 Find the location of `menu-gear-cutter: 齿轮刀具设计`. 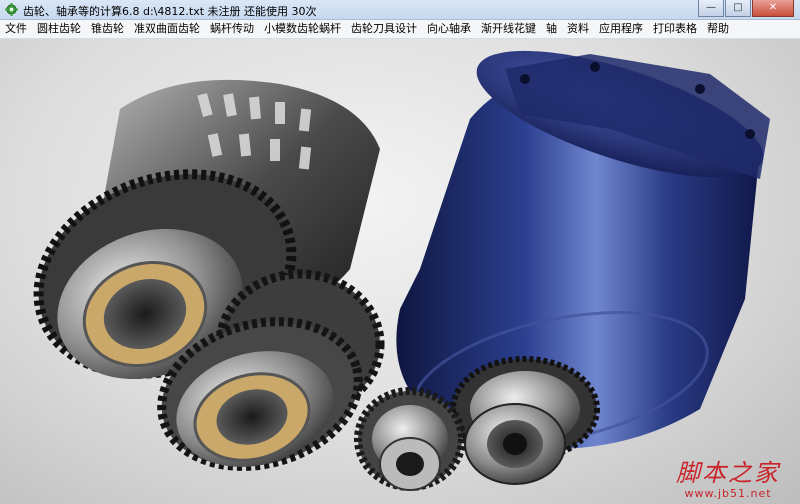

menu-gear-cutter: 齿轮刀具设计 is located at coordinates (384, 29).